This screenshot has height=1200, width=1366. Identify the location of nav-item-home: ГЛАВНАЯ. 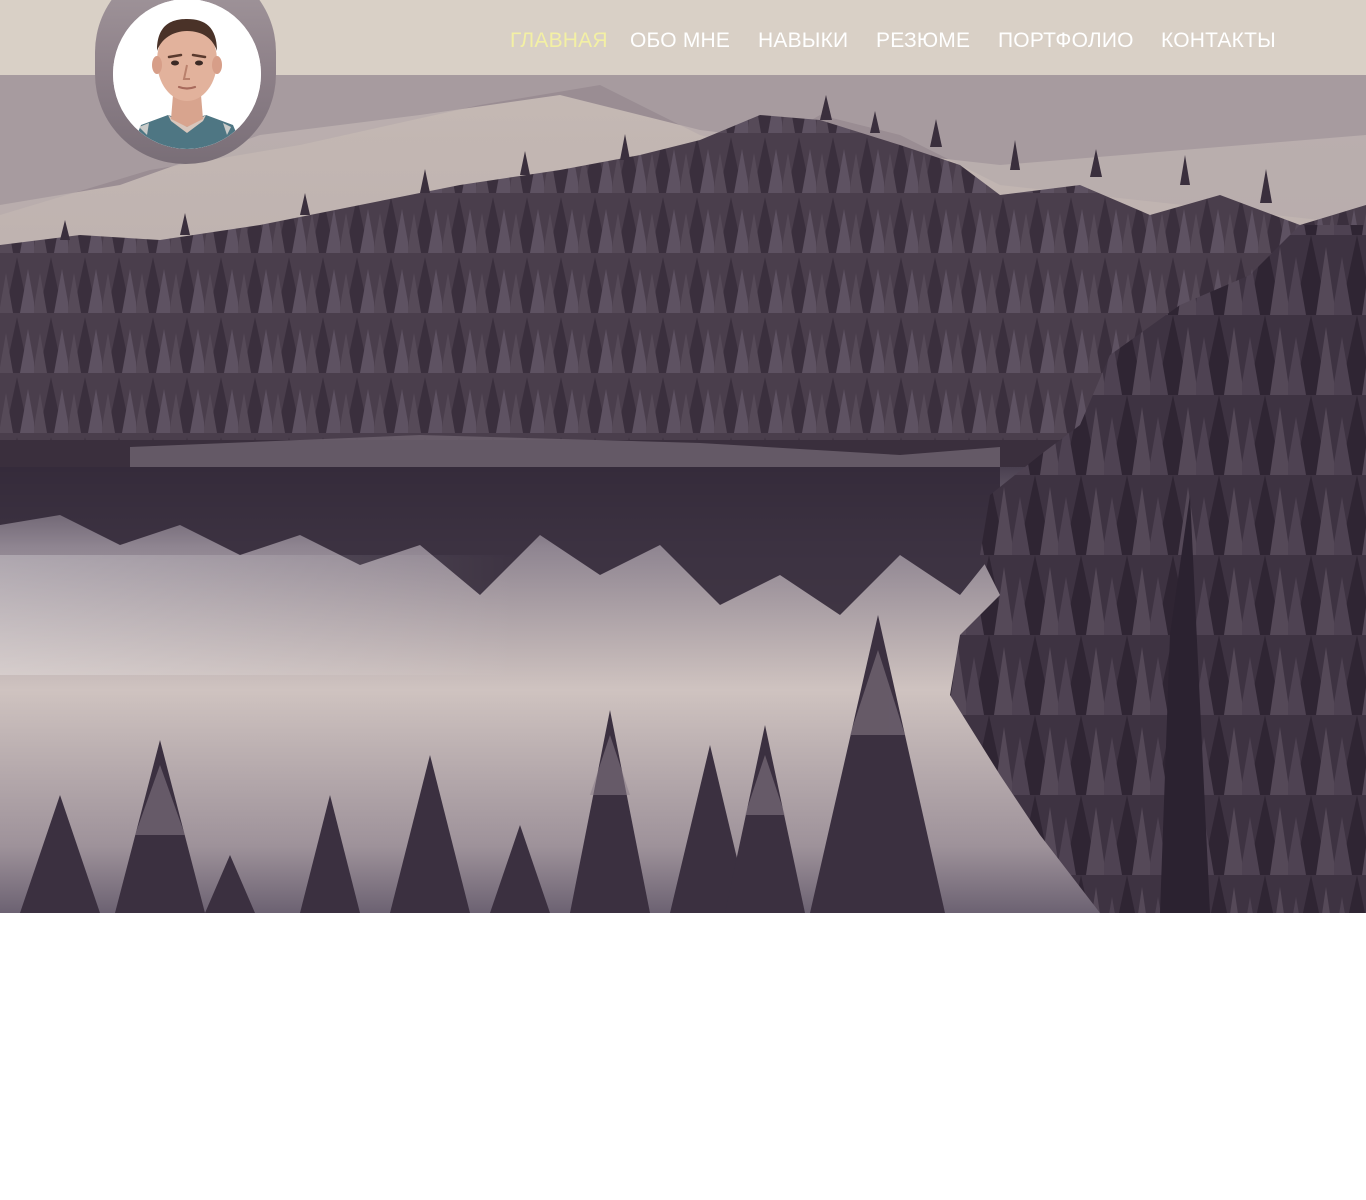
(559, 41).